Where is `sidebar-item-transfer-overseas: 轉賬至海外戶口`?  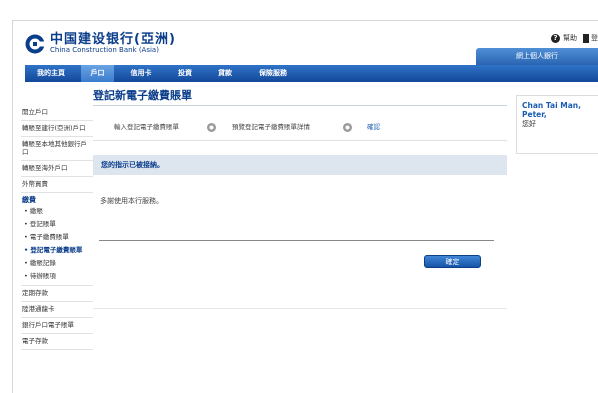 sidebar-item-transfer-overseas: 轉賬至海外戶口 is located at coordinates (57, 169).